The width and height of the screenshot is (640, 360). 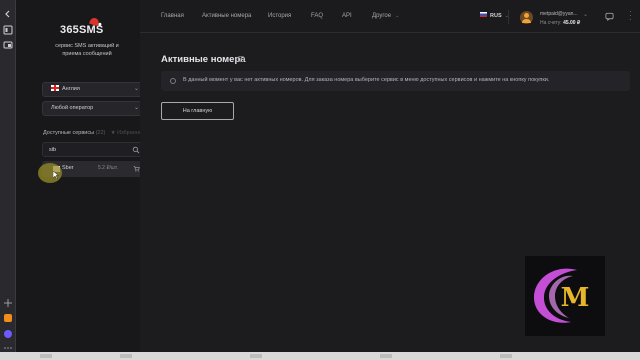 I want to click on services-header: Доступные сервисы (22) ★ Избранное, so click(x=94, y=133).